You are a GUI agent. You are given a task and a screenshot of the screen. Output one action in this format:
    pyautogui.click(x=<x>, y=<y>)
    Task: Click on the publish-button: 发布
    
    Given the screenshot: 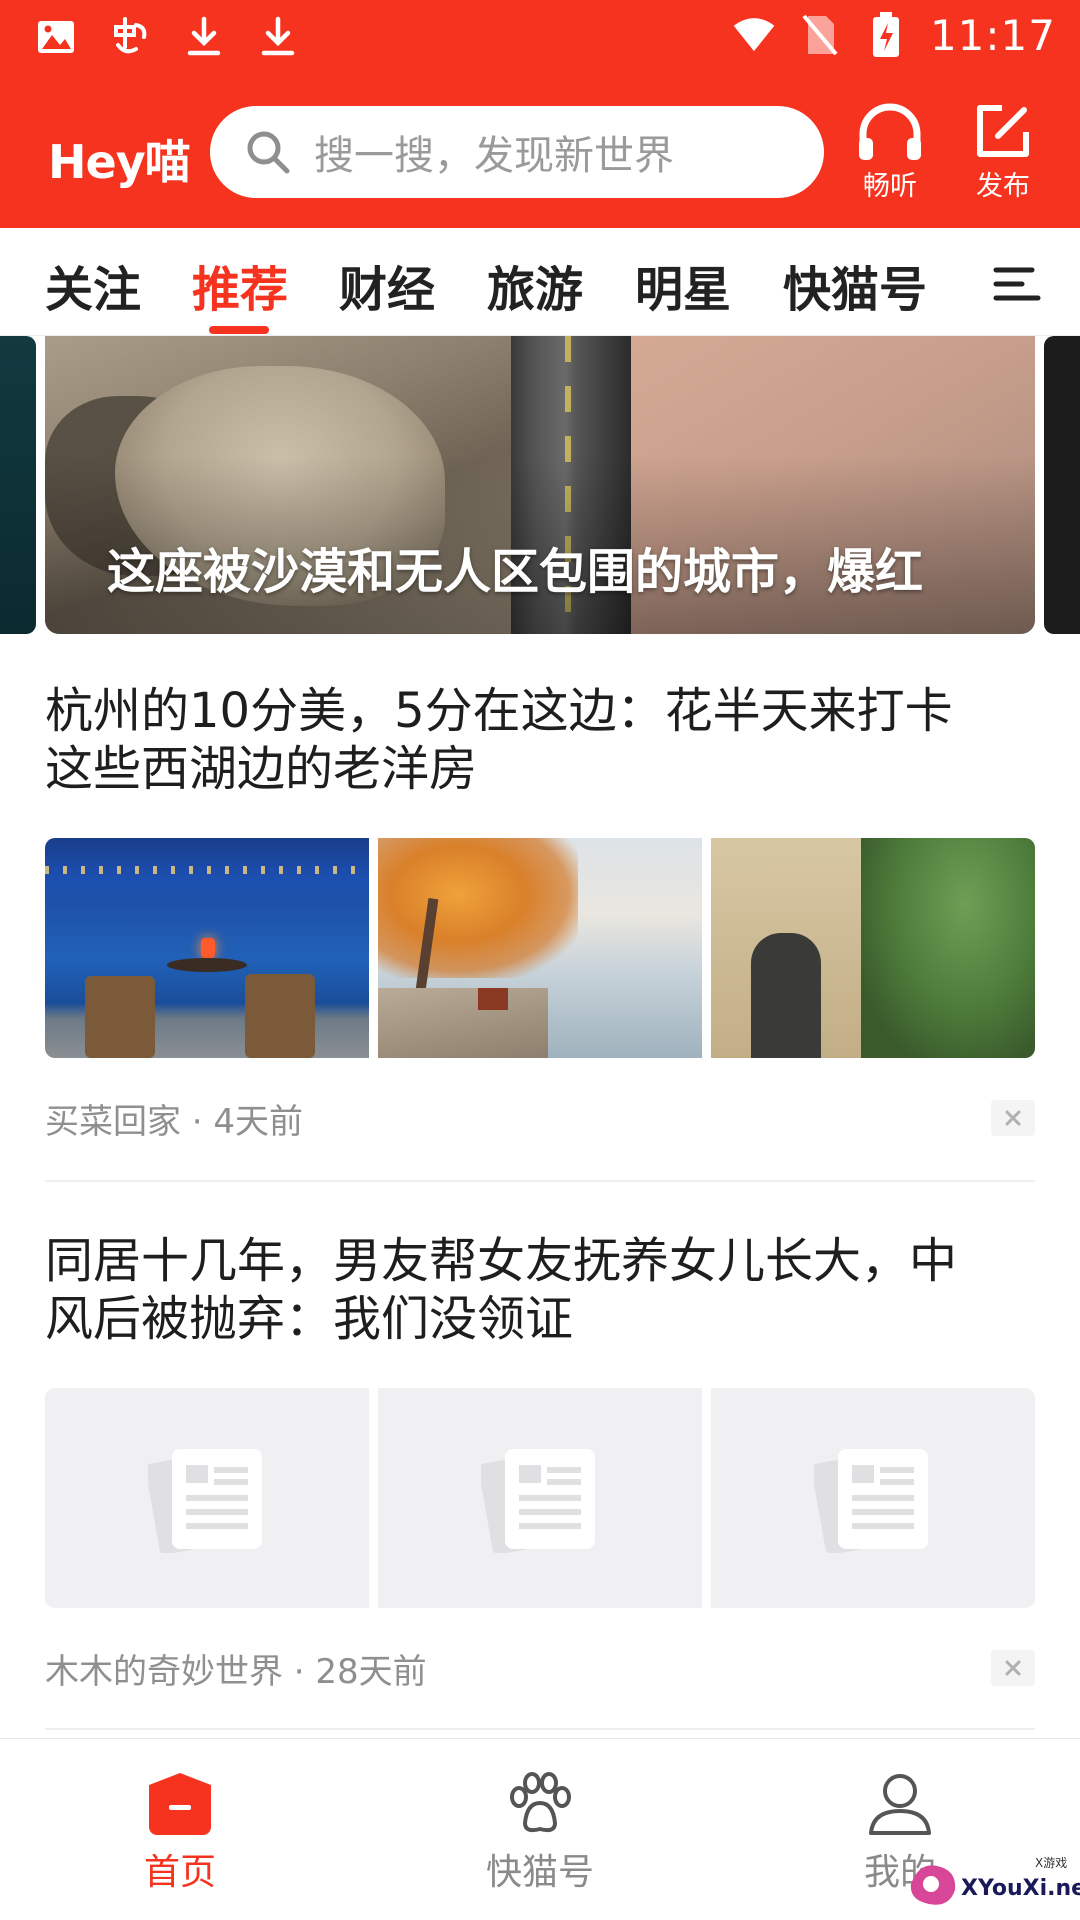 What is the action you would take?
    pyautogui.click(x=1003, y=155)
    